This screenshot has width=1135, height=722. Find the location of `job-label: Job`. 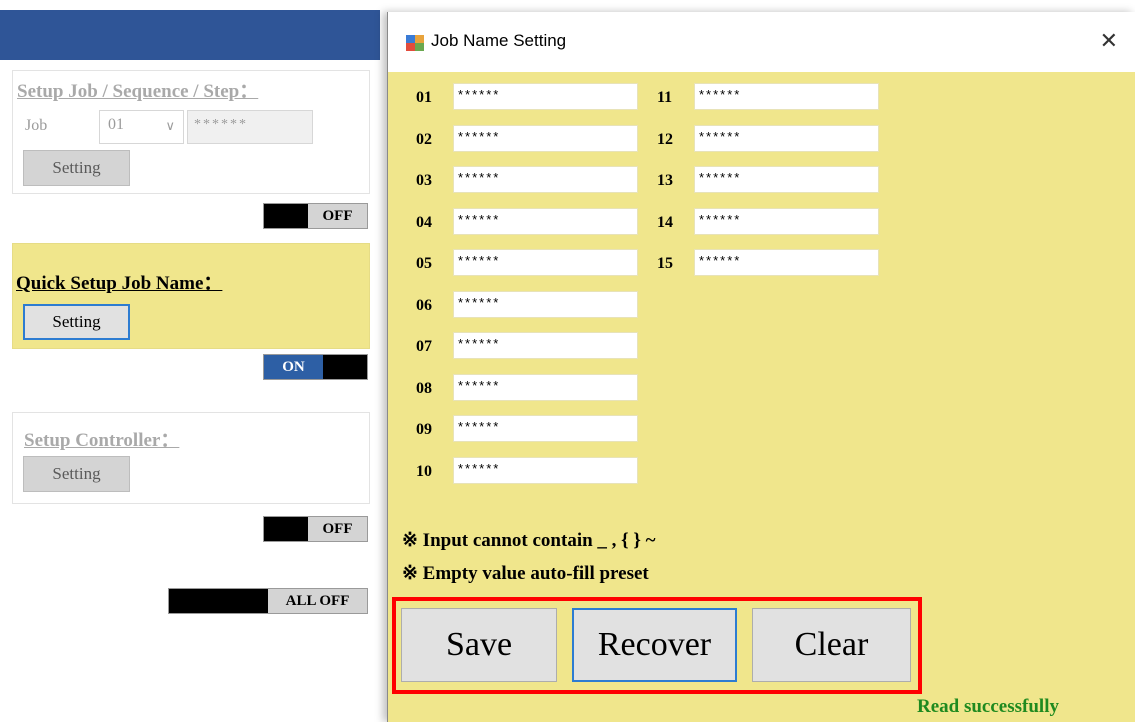

job-label: Job is located at coordinates (36, 125).